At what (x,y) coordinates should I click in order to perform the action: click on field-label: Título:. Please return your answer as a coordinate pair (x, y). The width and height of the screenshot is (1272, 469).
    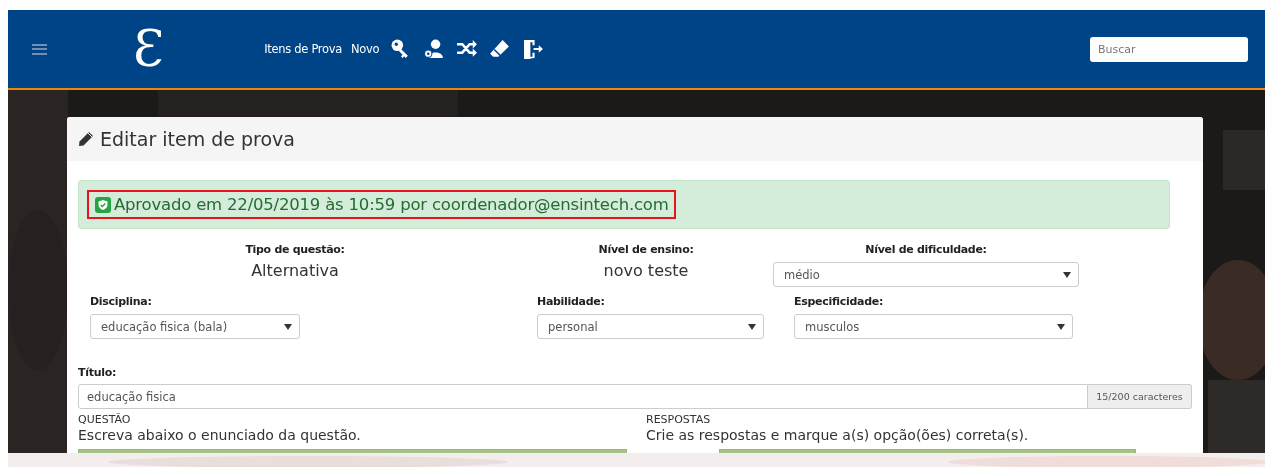
    Looking at the image, I should click on (97, 372).